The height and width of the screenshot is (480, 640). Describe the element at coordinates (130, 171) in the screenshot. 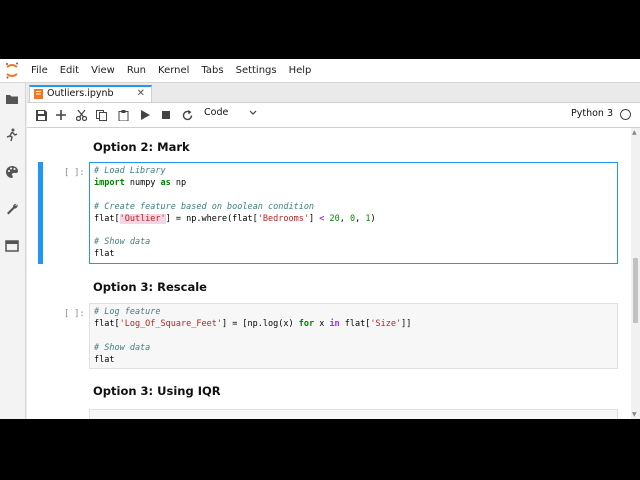

I see `code-line: # Load Library` at that location.